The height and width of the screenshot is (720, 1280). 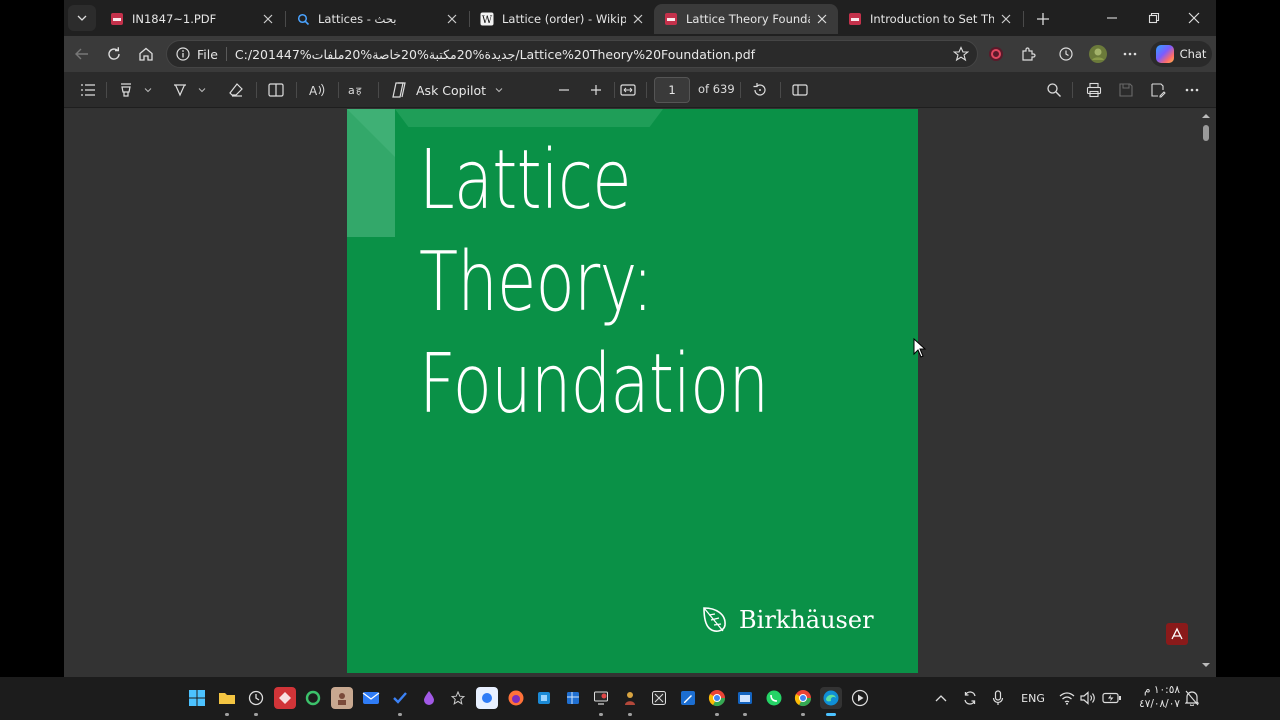 I want to click on app-window-icon, so click(x=745, y=701).